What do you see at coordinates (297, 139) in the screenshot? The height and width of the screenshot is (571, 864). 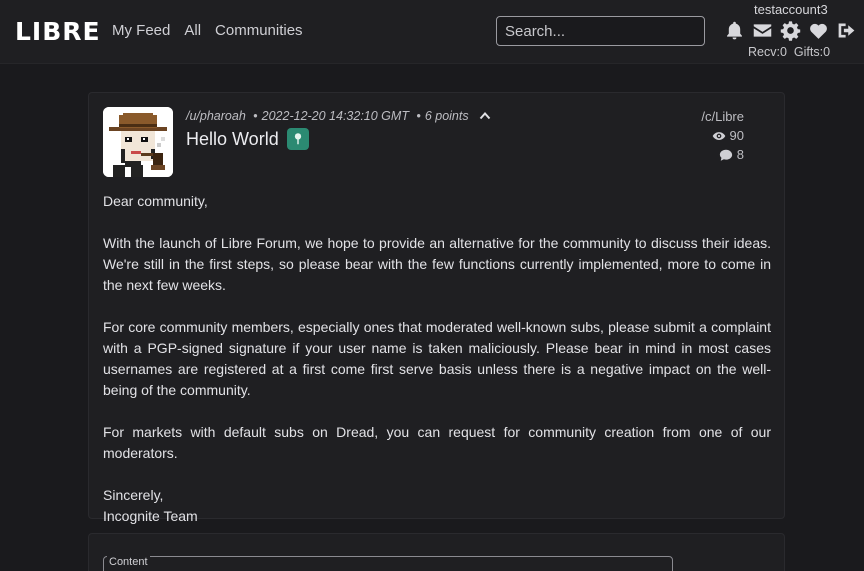 I see `pin-icon` at bounding box center [297, 139].